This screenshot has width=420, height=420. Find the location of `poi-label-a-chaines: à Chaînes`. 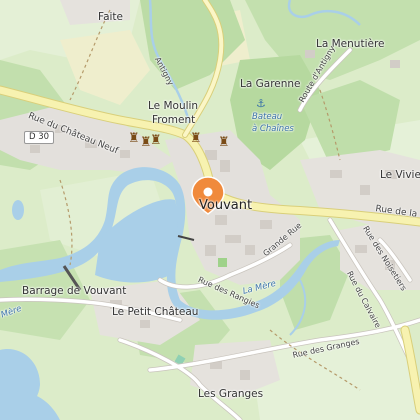

poi-label-a-chaines: à Chaînes is located at coordinates (273, 129).